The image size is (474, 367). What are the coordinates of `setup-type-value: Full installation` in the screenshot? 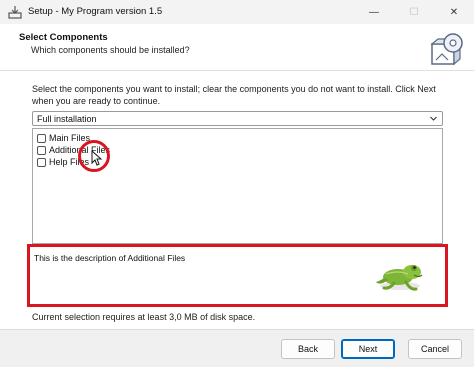 It's located at (67, 119).